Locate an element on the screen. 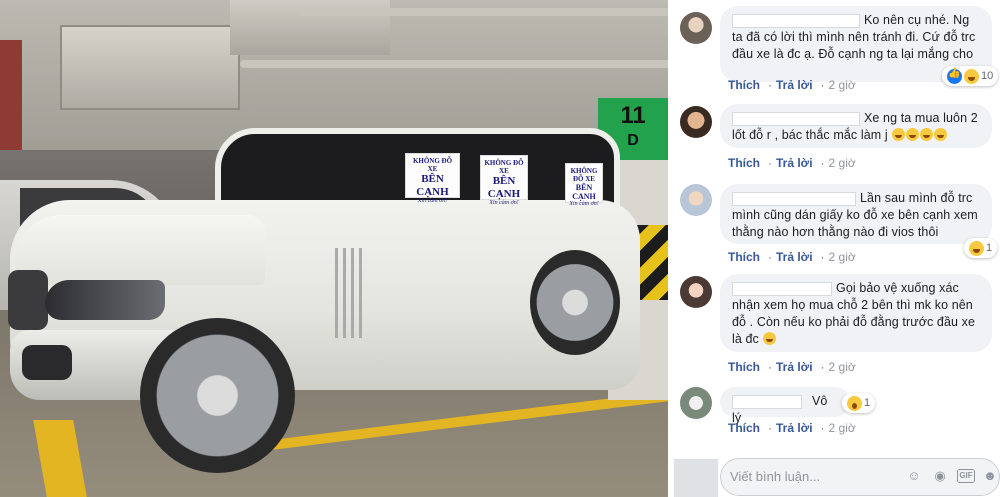 Image resolution: width=1000 pixels, height=497 pixels. comment-bubble: Vô lý is located at coordinates (785, 406).